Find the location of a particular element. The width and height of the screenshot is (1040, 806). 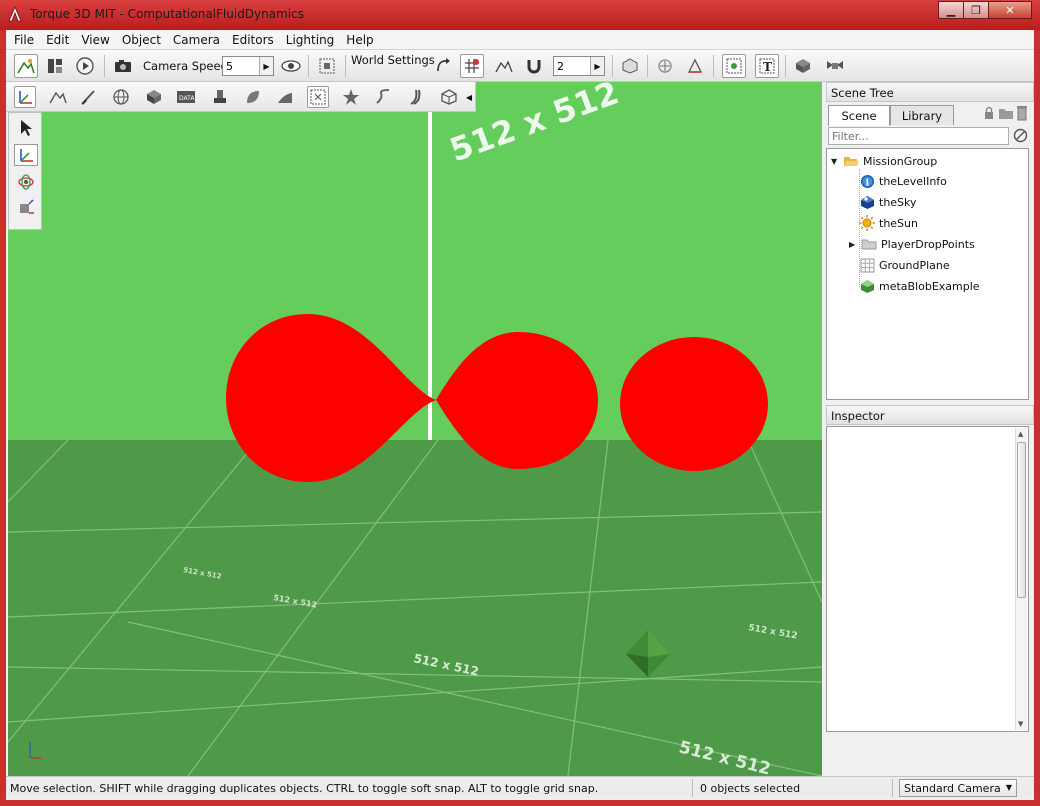

camera-speed-field: ▶ is located at coordinates (248, 66).